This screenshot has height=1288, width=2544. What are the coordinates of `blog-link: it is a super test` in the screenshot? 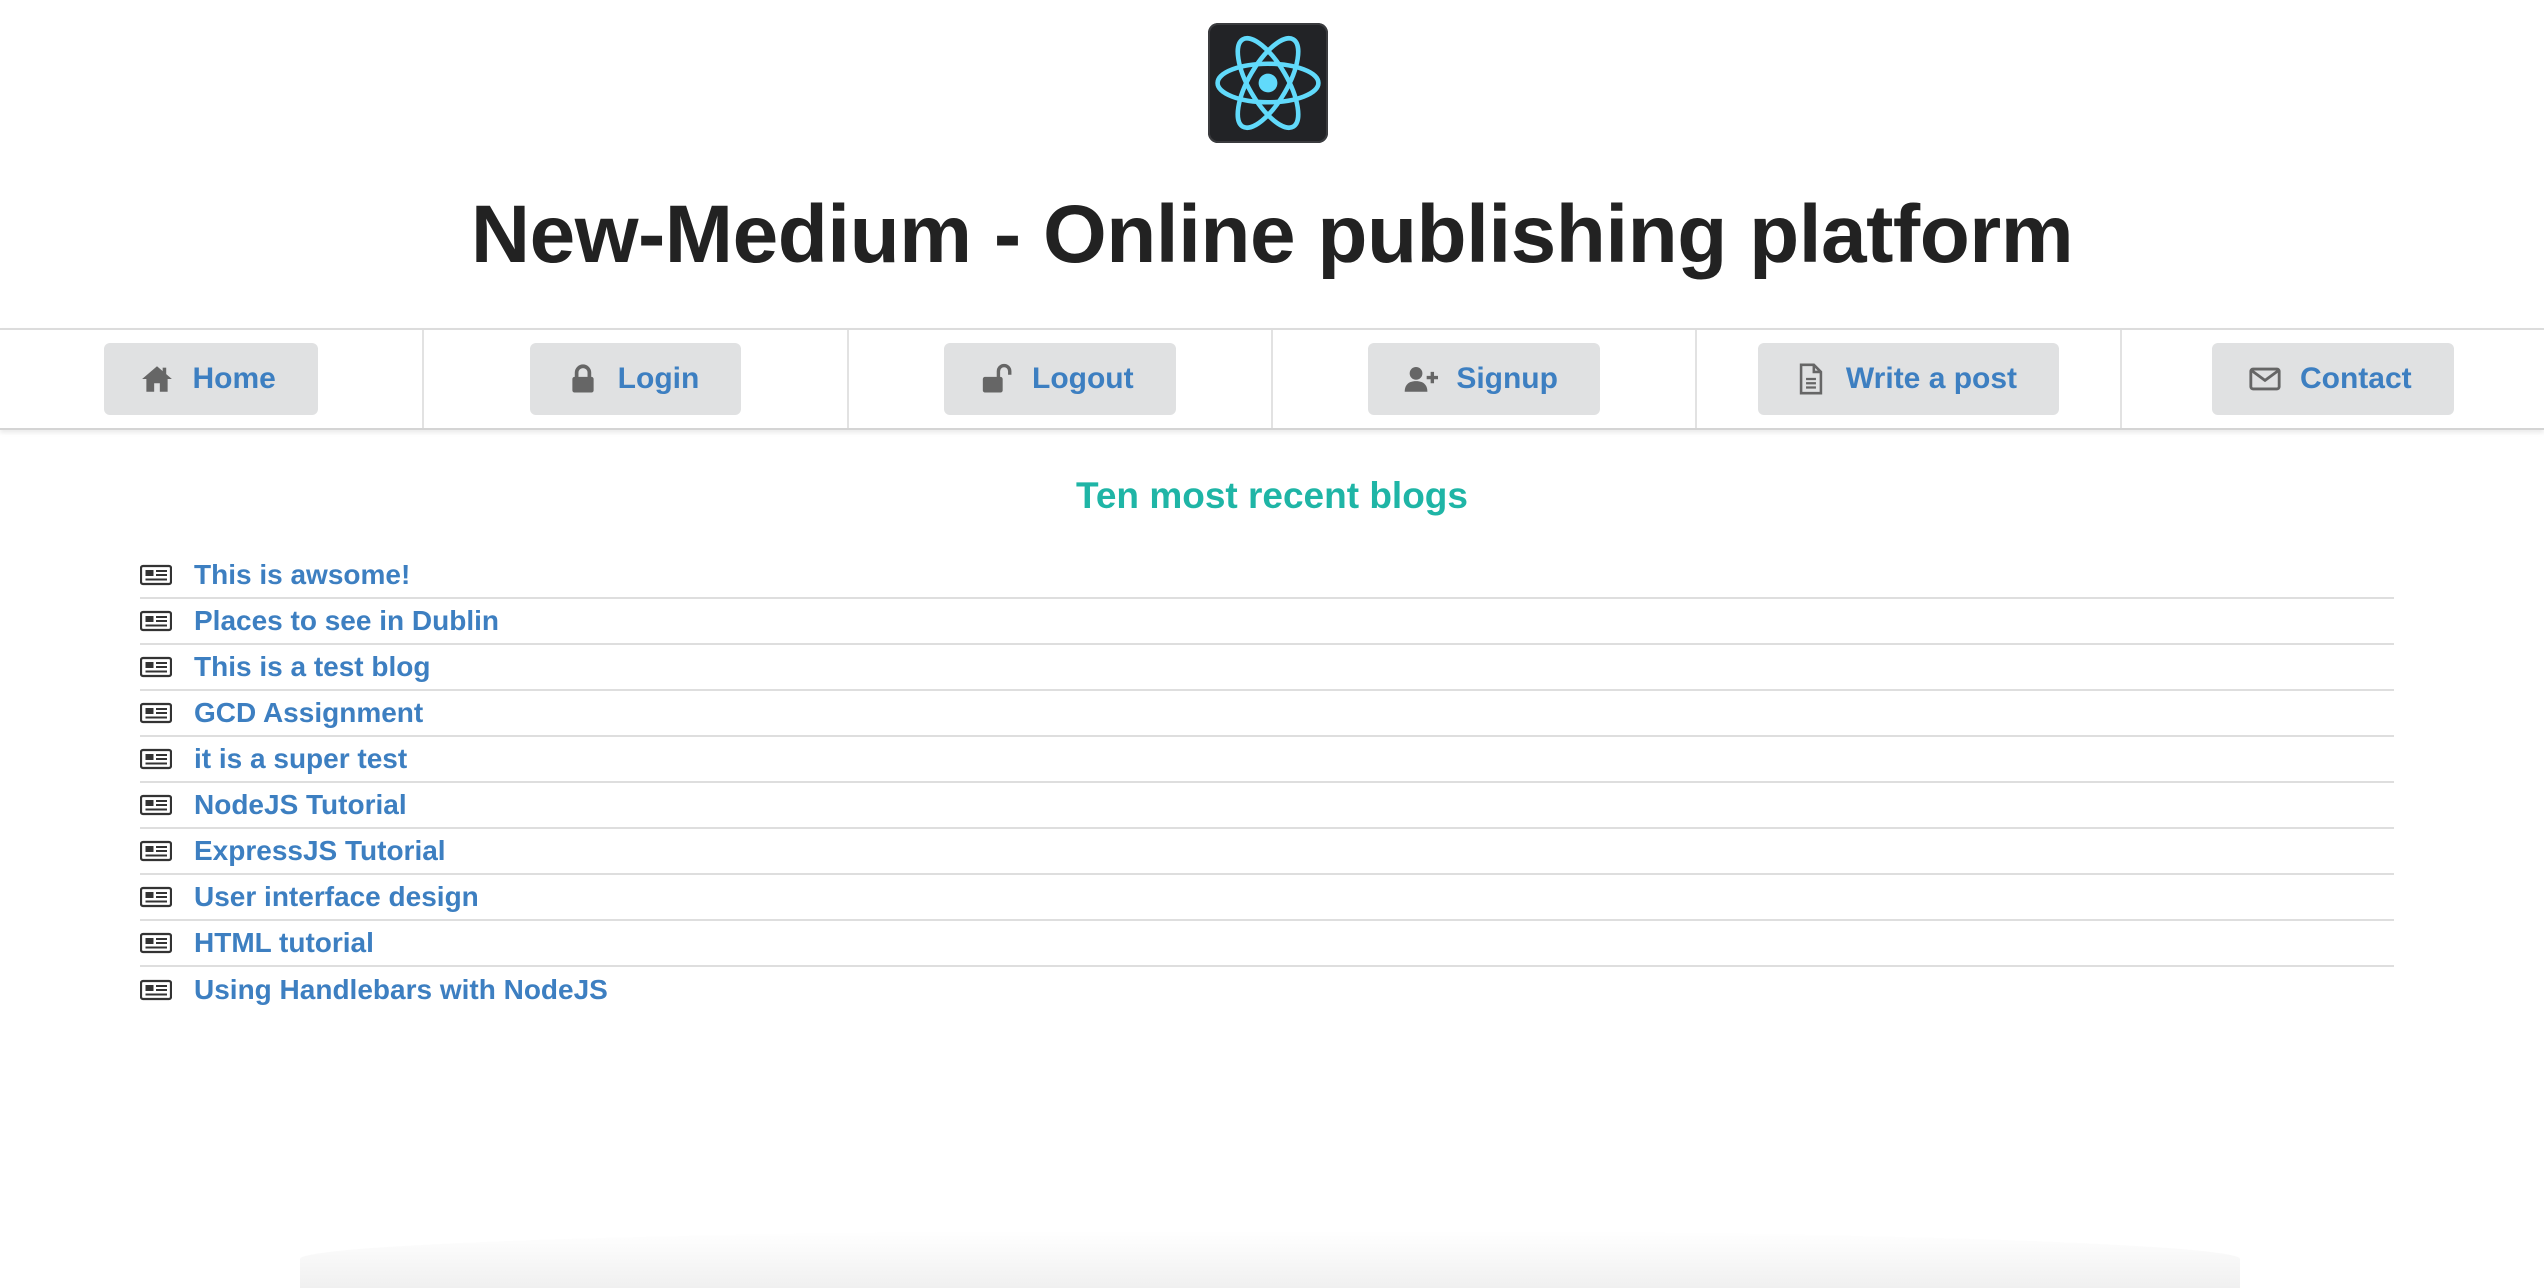 It's located at (300, 759).